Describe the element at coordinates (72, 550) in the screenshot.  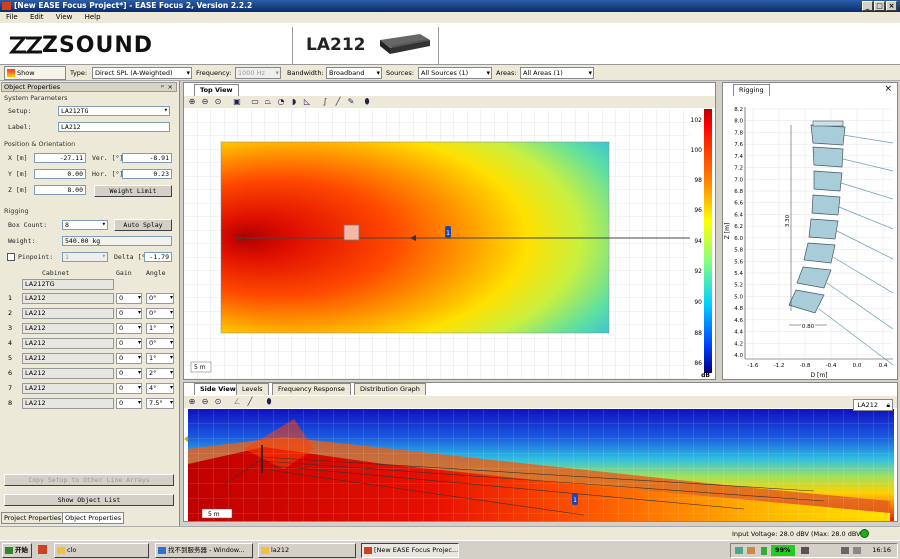
I see `taskbar-item-label: clo` at that location.